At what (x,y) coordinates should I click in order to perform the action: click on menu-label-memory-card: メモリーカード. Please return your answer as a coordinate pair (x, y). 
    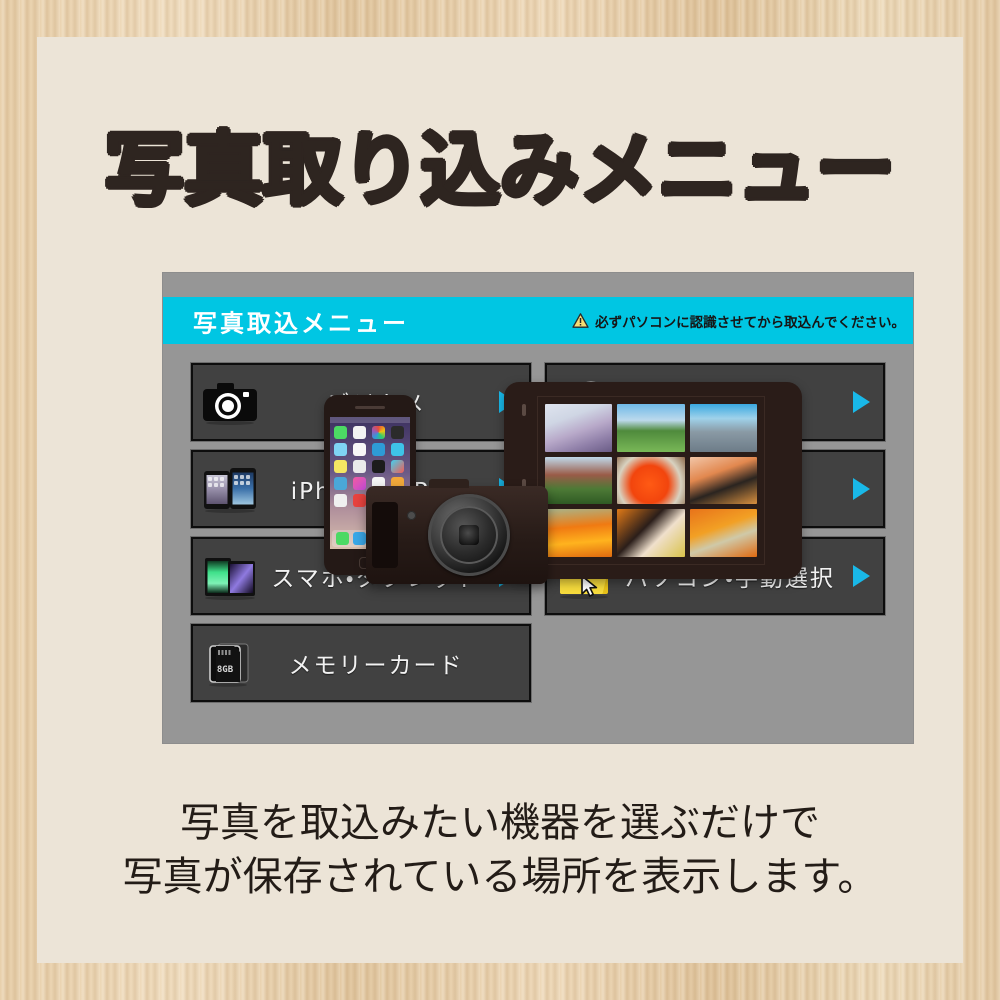
    Looking at the image, I should click on (376, 666).